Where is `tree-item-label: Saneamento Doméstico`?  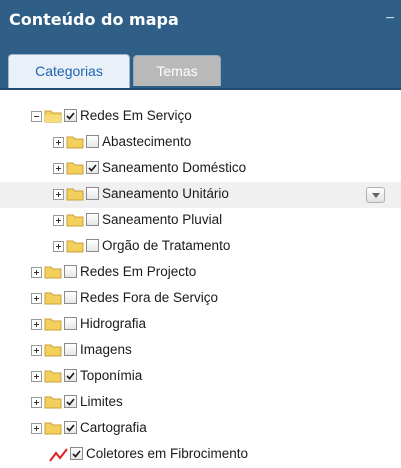
tree-item-label: Saneamento Doméstico is located at coordinates (174, 167).